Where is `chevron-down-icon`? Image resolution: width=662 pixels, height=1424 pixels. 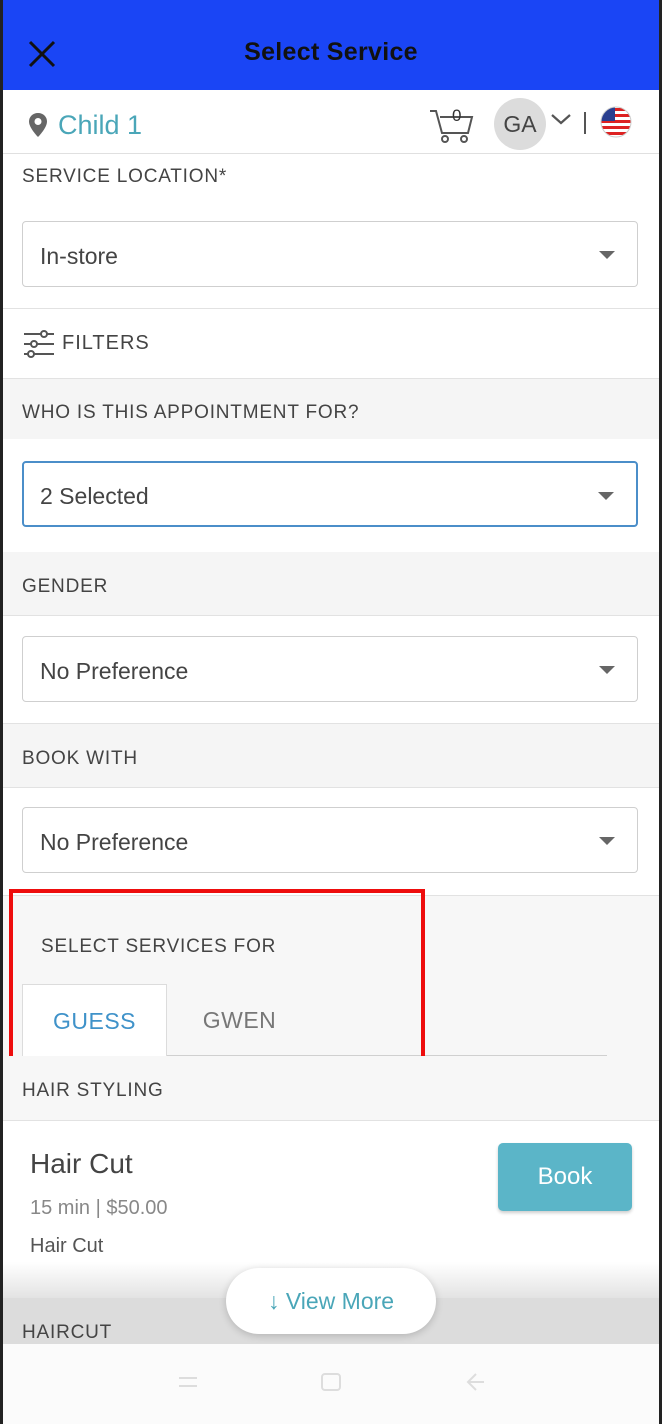
chevron-down-icon is located at coordinates (561, 119).